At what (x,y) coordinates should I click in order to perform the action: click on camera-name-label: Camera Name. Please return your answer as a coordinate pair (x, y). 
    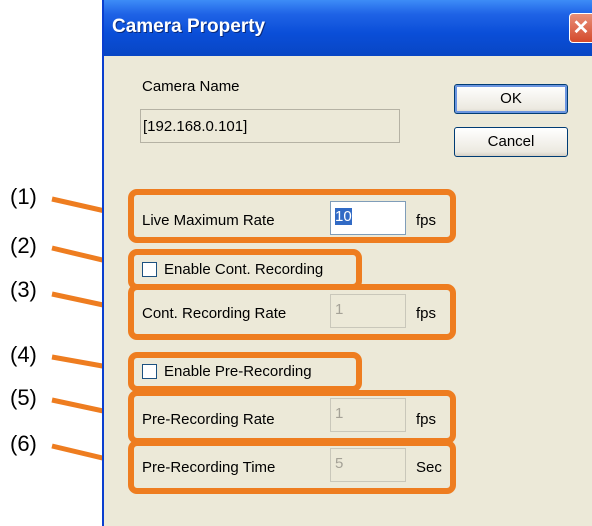
    Looking at the image, I should click on (191, 86).